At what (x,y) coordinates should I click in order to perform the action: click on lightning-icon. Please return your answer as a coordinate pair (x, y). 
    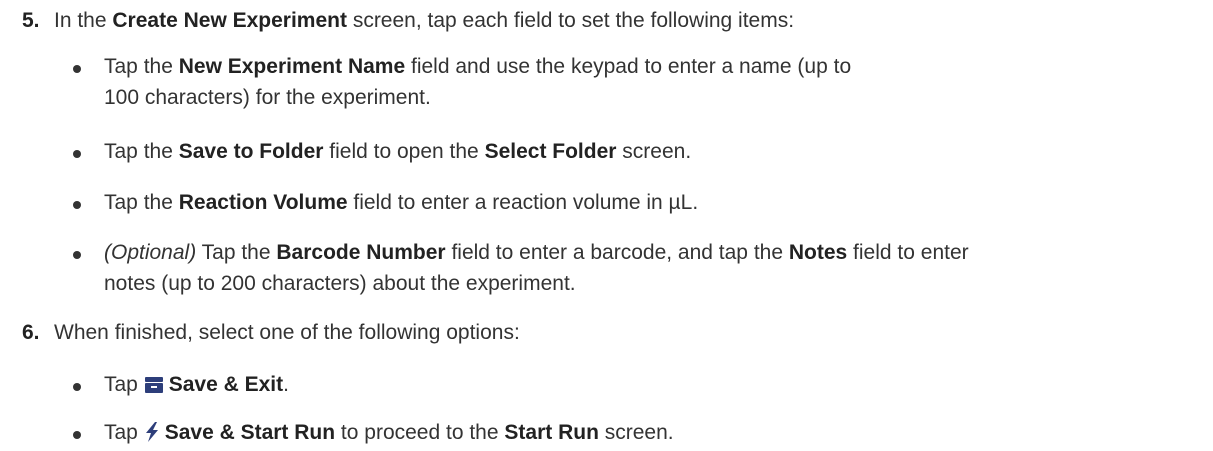
    Looking at the image, I should click on (152, 435).